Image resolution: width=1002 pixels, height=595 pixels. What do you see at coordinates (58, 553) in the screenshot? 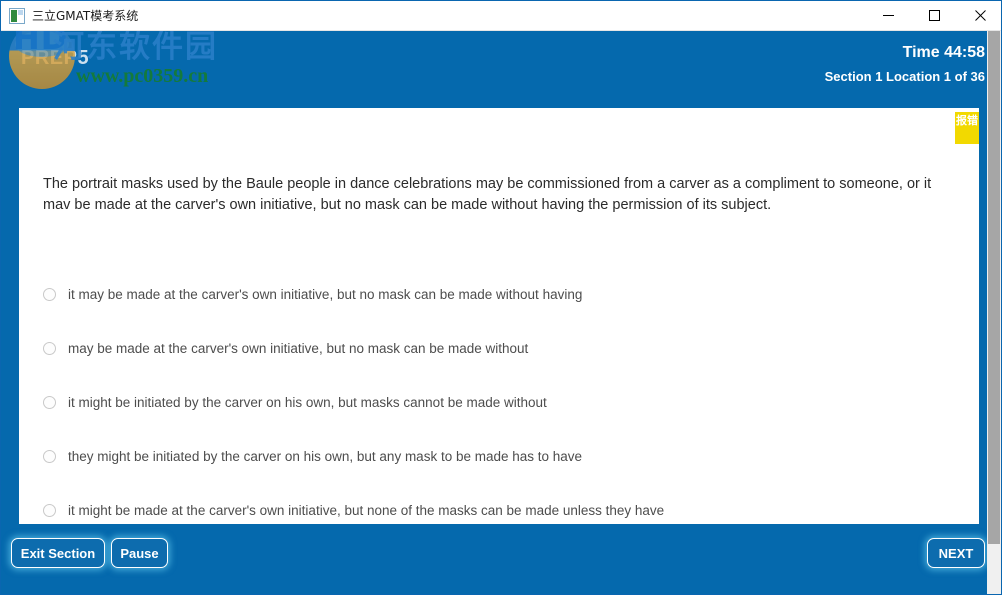
I see `exit-section-button: Exit Section` at bounding box center [58, 553].